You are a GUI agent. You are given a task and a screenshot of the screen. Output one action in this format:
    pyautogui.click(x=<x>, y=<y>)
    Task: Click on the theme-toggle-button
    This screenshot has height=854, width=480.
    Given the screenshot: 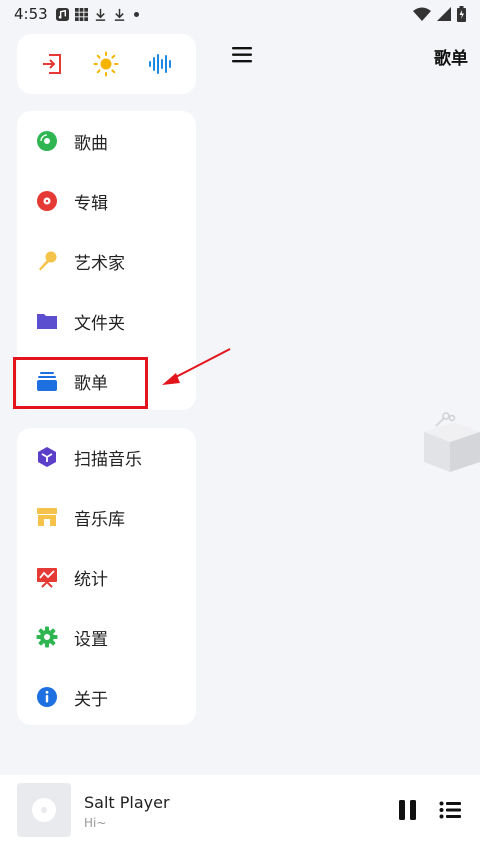 What is the action you would take?
    pyautogui.click(x=106, y=64)
    